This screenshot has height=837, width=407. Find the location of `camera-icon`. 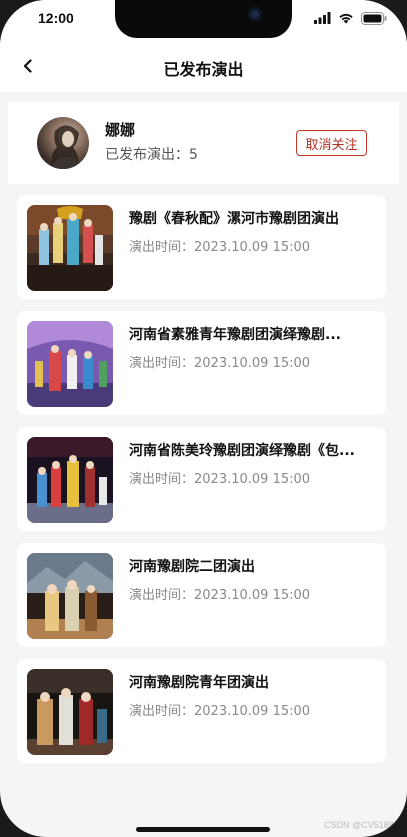

camera-icon is located at coordinates (255, 14).